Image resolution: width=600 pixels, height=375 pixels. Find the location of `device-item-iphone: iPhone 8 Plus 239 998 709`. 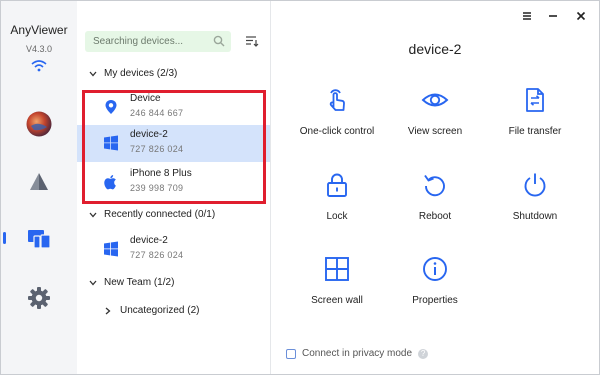

device-item-iphone: iPhone 8 Plus 239 998 709 is located at coordinates (173, 182).